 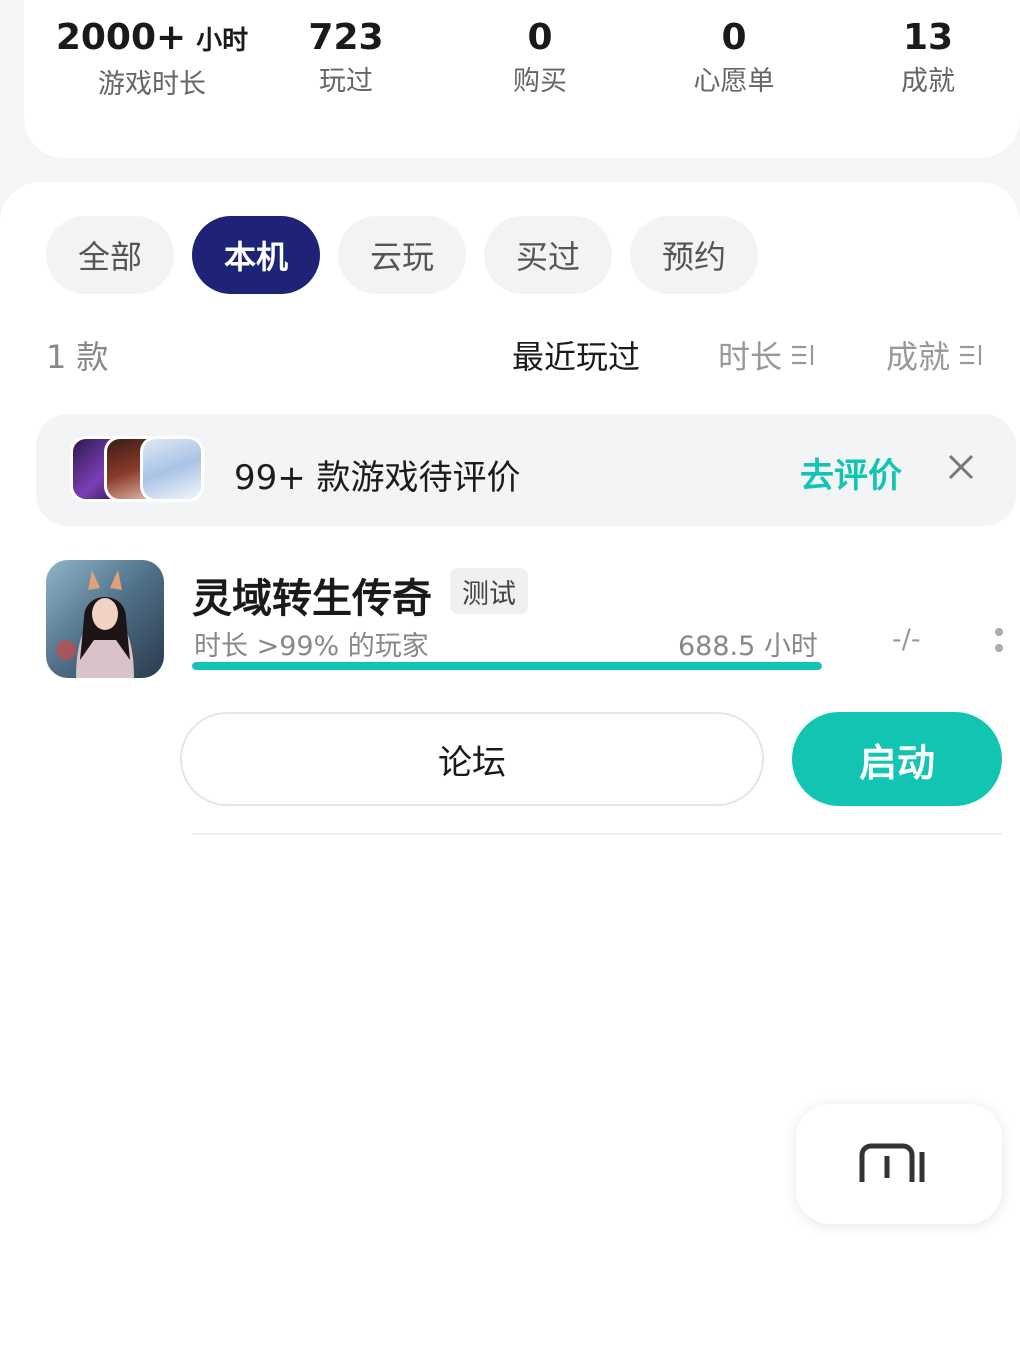 What do you see at coordinates (526, 470) in the screenshot?
I see `review-banner: 99+ 款游戏待评价 去评价` at bounding box center [526, 470].